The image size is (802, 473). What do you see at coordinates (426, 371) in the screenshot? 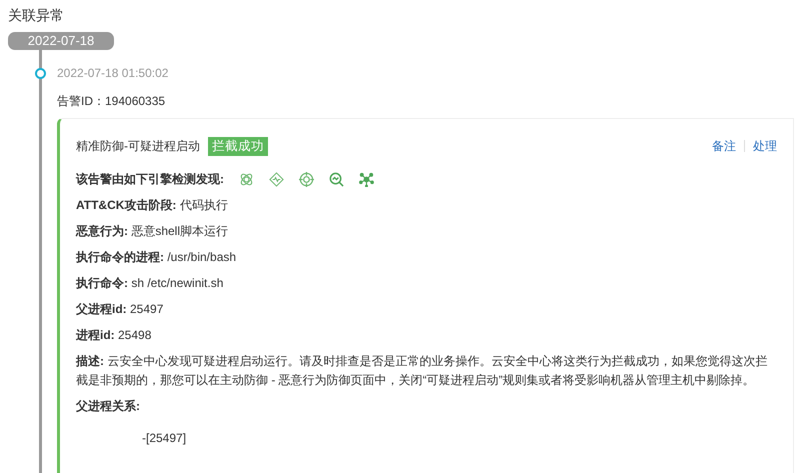
I see `detail-field: 描述: 云安全中心发现可疑进程启动运行。请及时排查是否是正常的业务操作。云安全中心将这类行为拦截成功，如果您觉得这次拦截是非预期的，那您可以在主动防御 - 恶意行为防御页面中，关闭“可疑进程启动”规则集或者将受影响机器从管理主机中剔除掉。` at bounding box center [426, 371].